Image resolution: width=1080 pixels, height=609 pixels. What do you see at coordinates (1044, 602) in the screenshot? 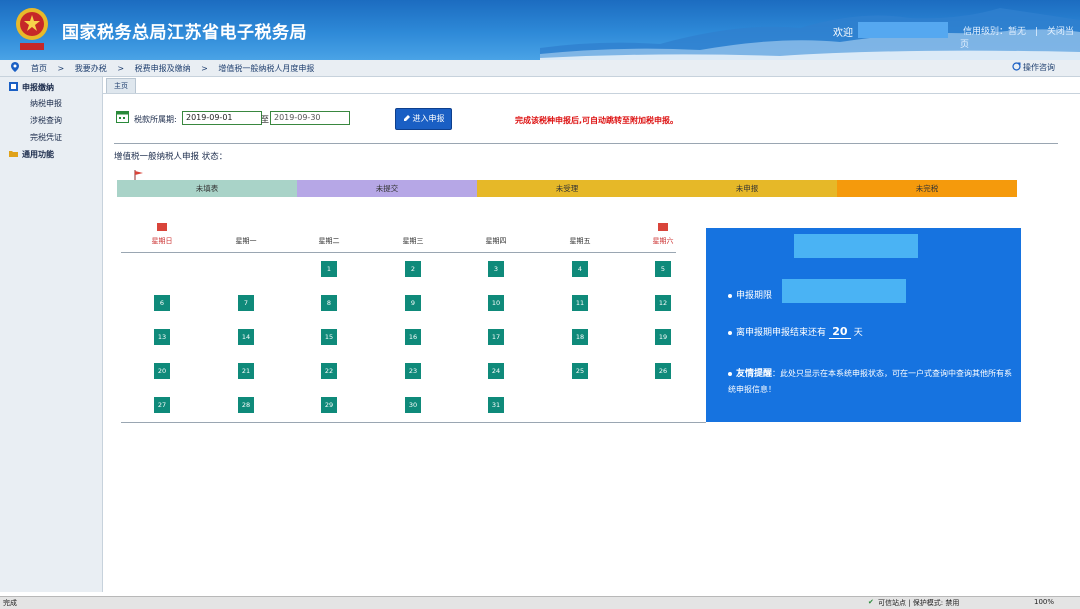
I see `zoom-level: 100%` at bounding box center [1044, 602].